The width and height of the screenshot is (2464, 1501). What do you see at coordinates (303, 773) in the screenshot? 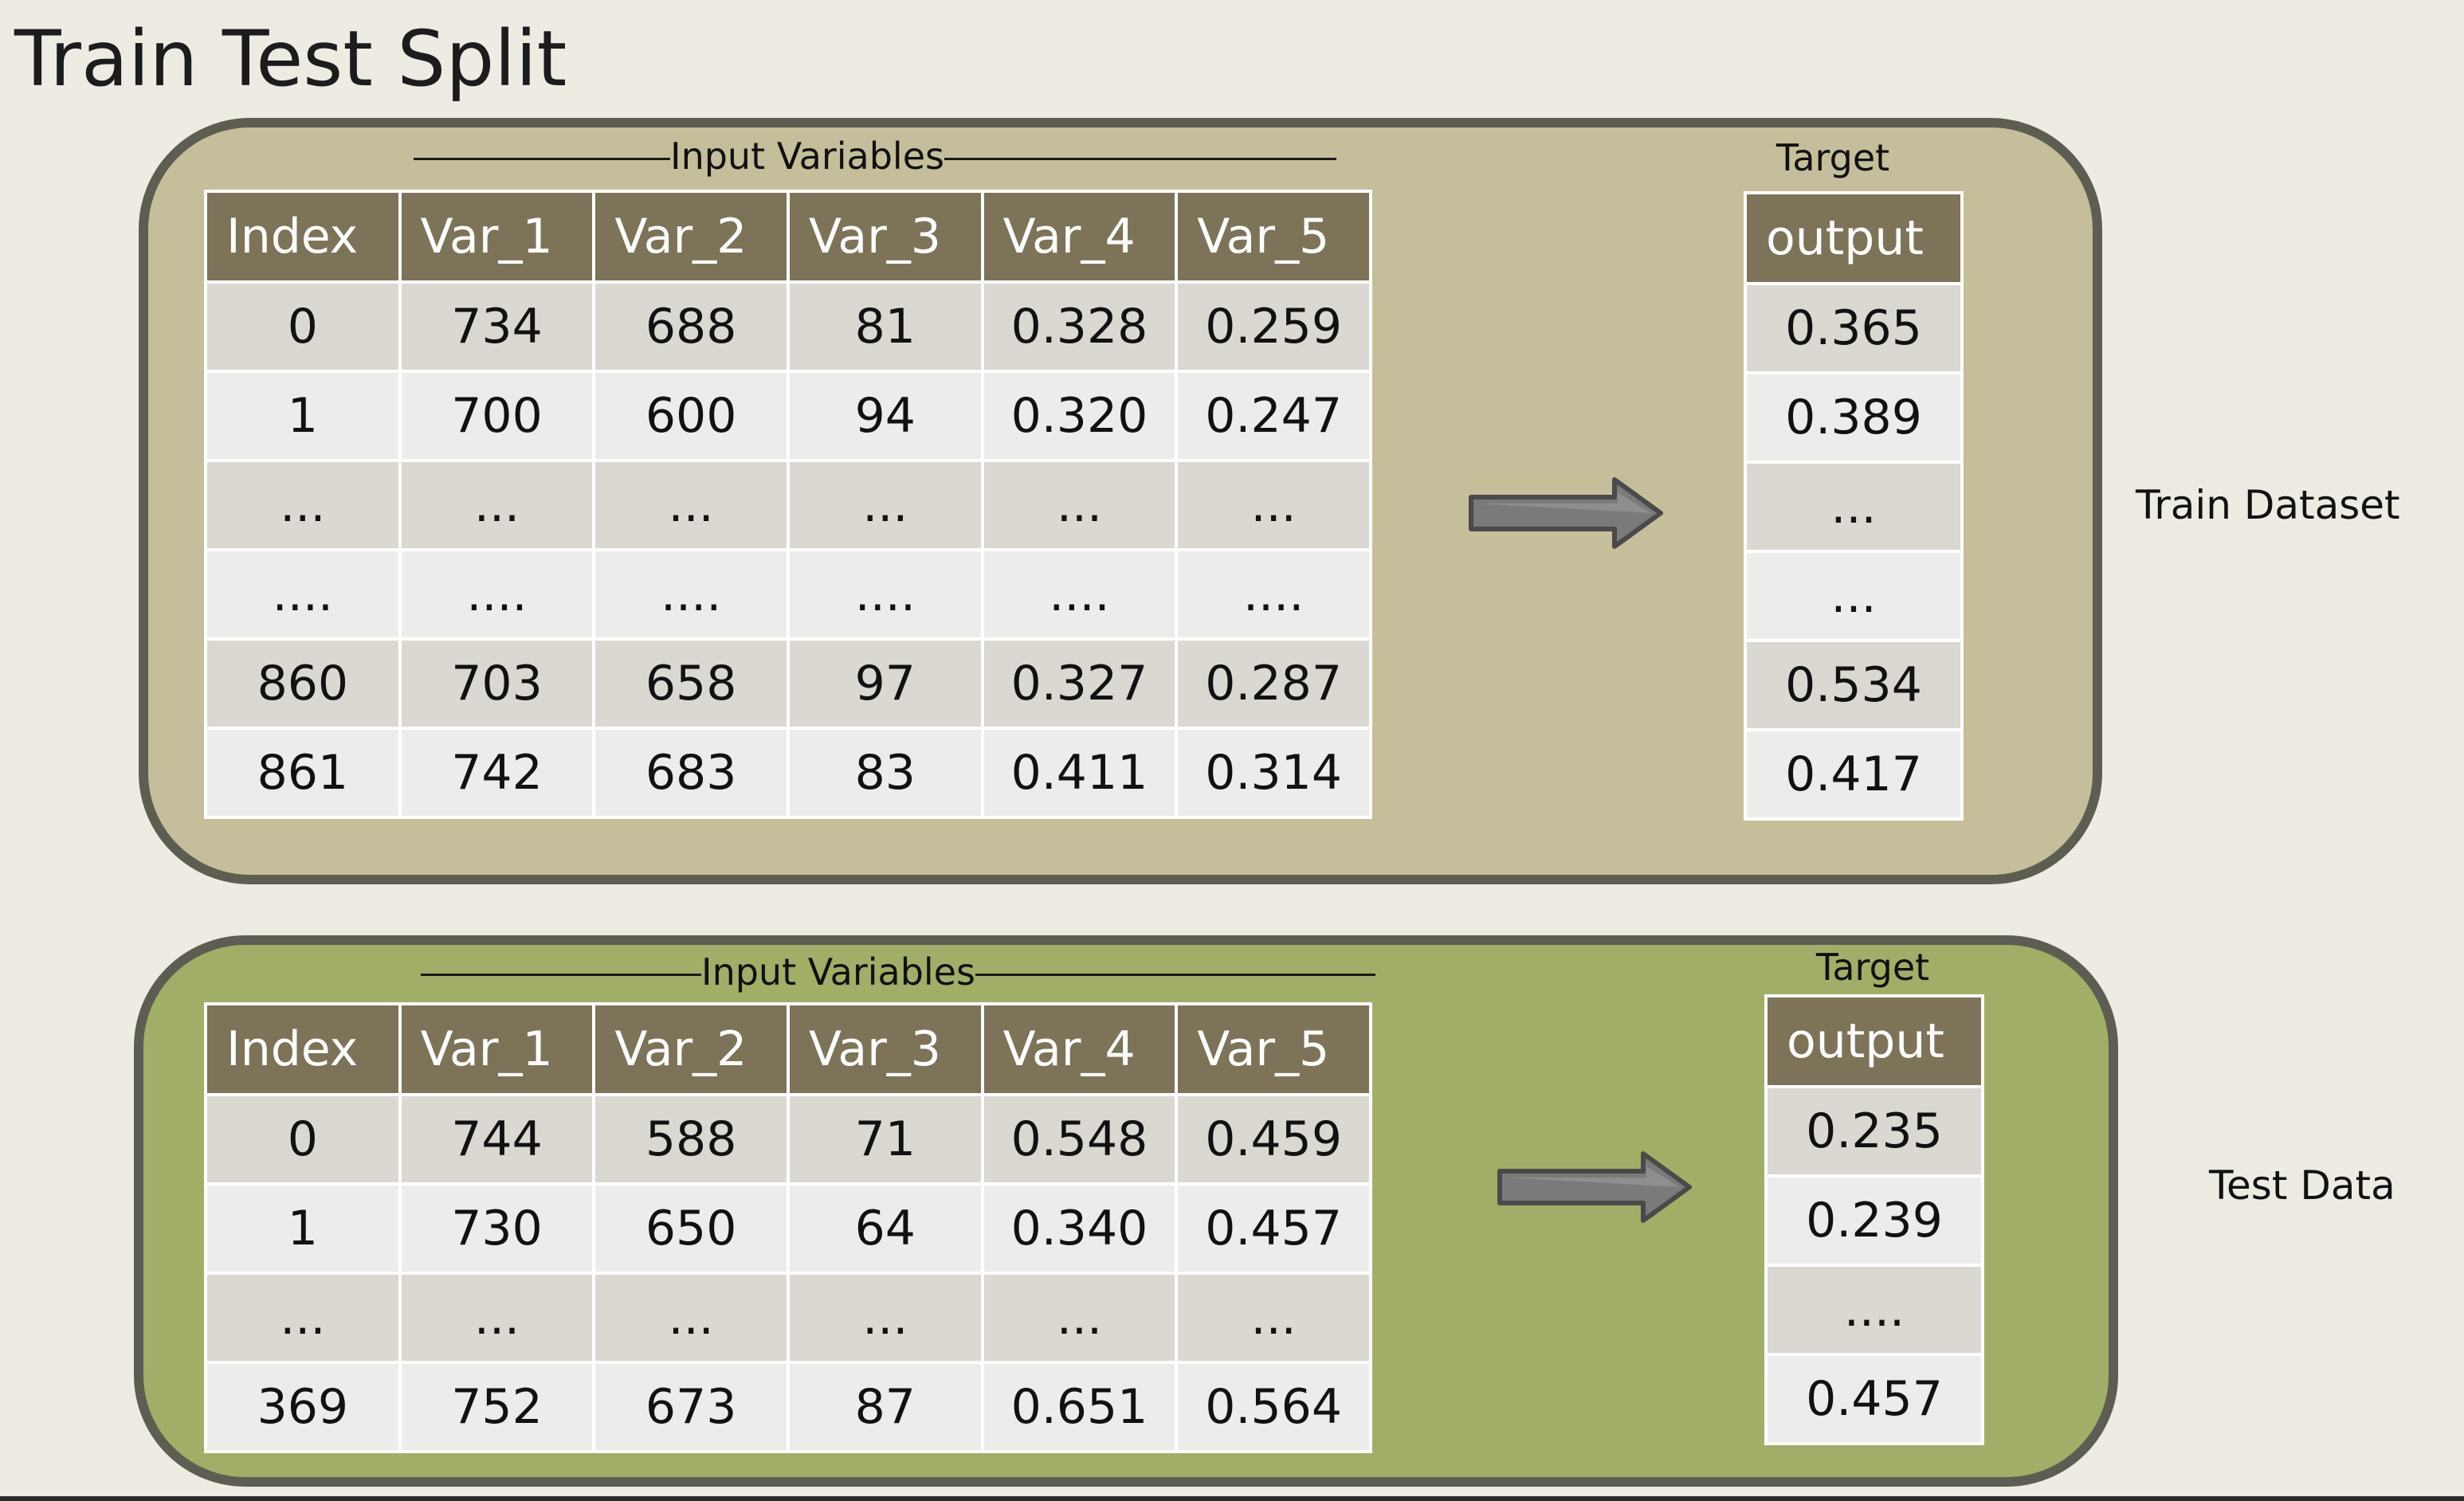
I see `table-cell: 861` at bounding box center [303, 773].